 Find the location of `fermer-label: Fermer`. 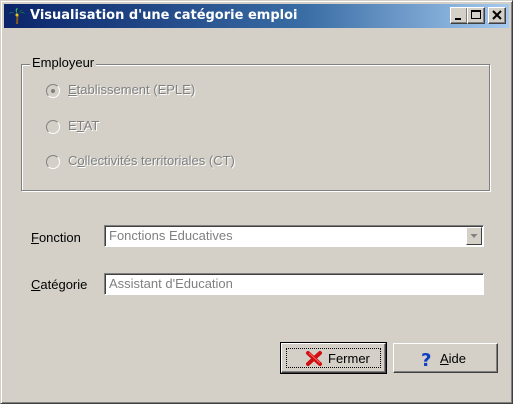

fermer-label: Fermer is located at coordinates (349, 358).